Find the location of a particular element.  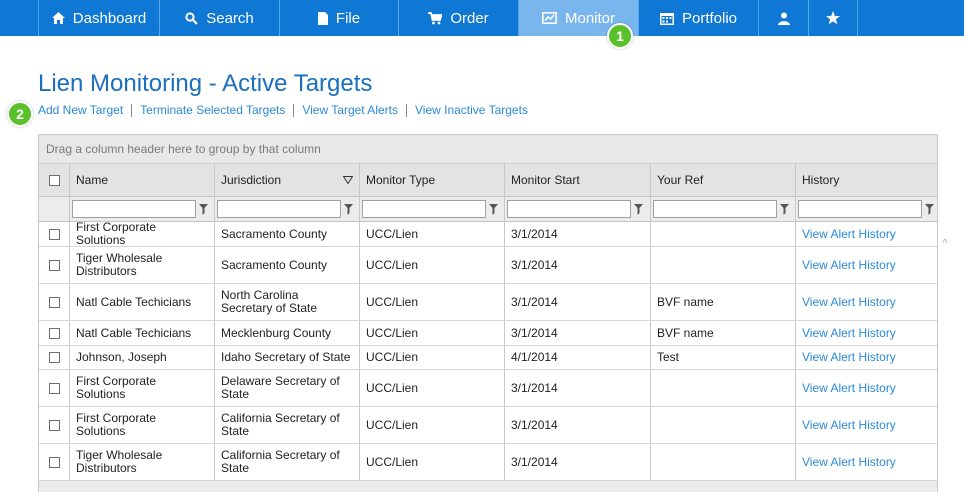

header-monitor-type: Monitor Type is located at coordinates (431, 180).